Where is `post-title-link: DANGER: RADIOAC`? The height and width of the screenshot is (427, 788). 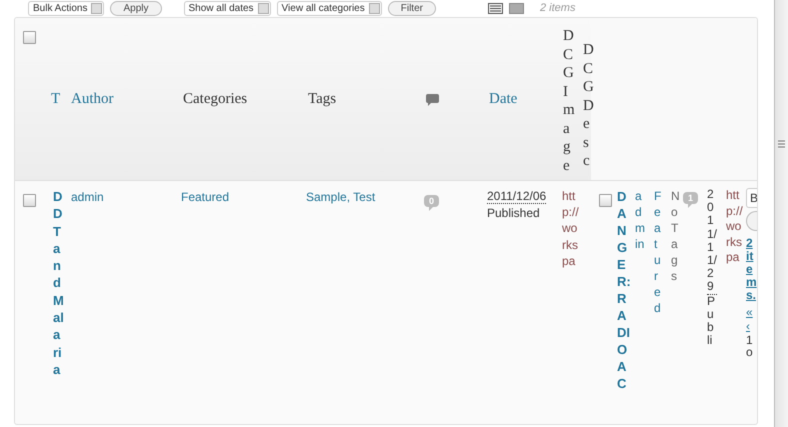
post-title-link: DANGER: RADIOAC is located at coordinates (624, 290).